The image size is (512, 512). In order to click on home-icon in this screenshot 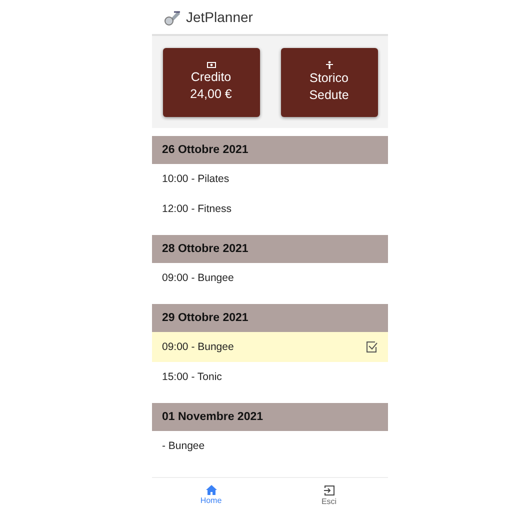, I will do `click(211, 490)`.